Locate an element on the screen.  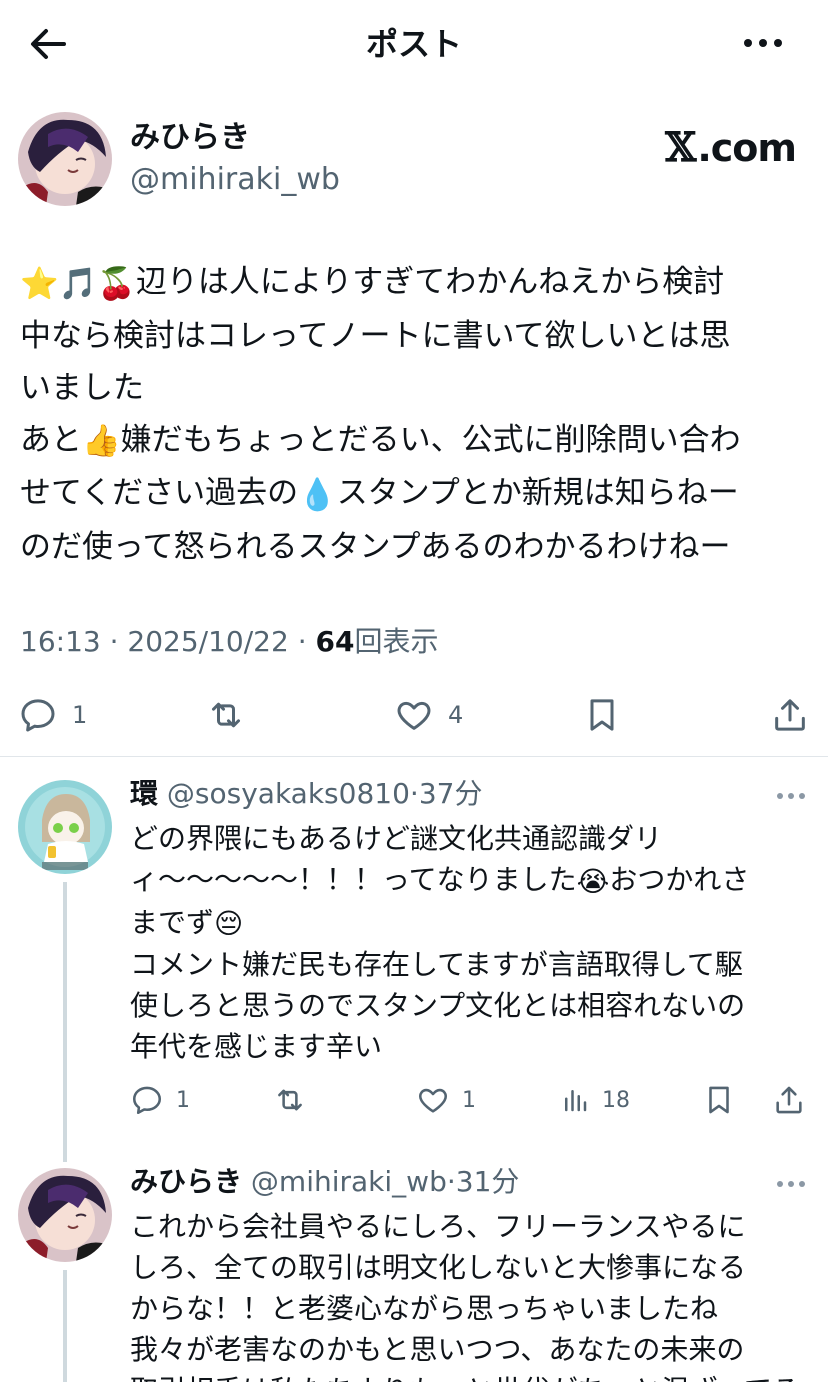
post-meta: 16:13 · 2025/10/22 · 64回表示 is located at coordinates (229, 642).